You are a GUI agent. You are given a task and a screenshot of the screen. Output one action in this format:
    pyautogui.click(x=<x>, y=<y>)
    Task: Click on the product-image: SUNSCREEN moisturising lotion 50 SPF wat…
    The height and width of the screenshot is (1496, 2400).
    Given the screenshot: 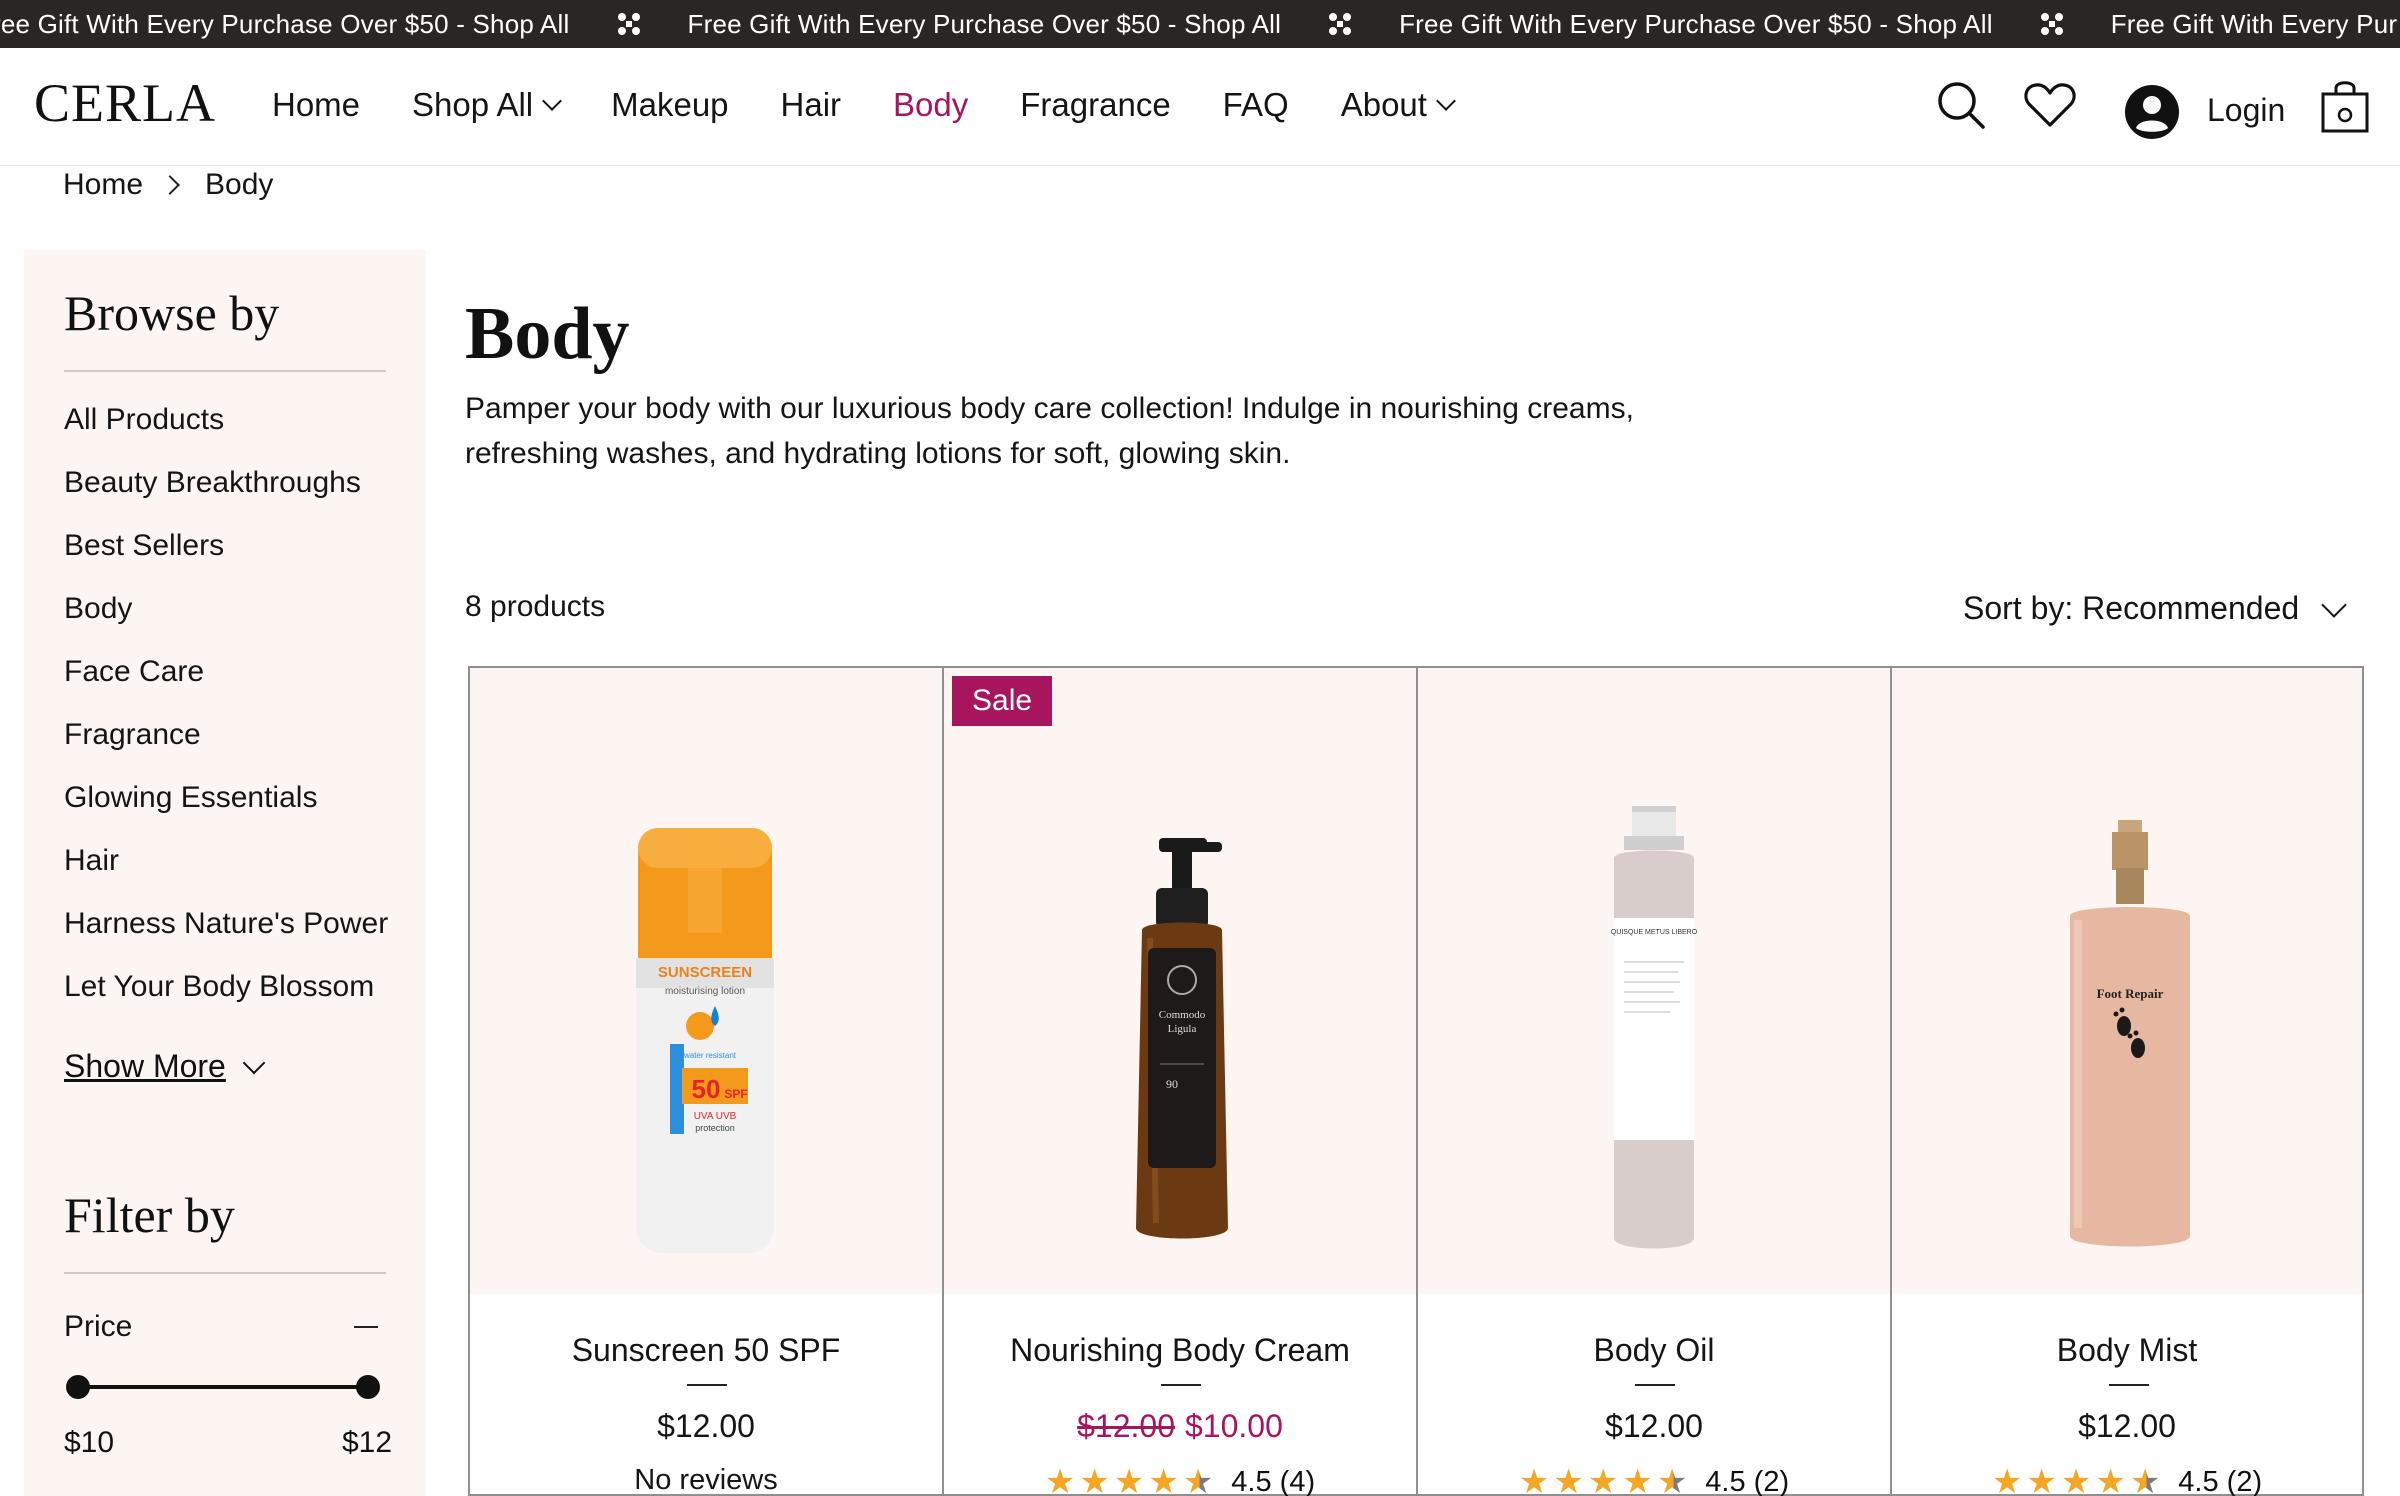 What is the action you would take?
    pyautogui.click(x=706, y=981)
    